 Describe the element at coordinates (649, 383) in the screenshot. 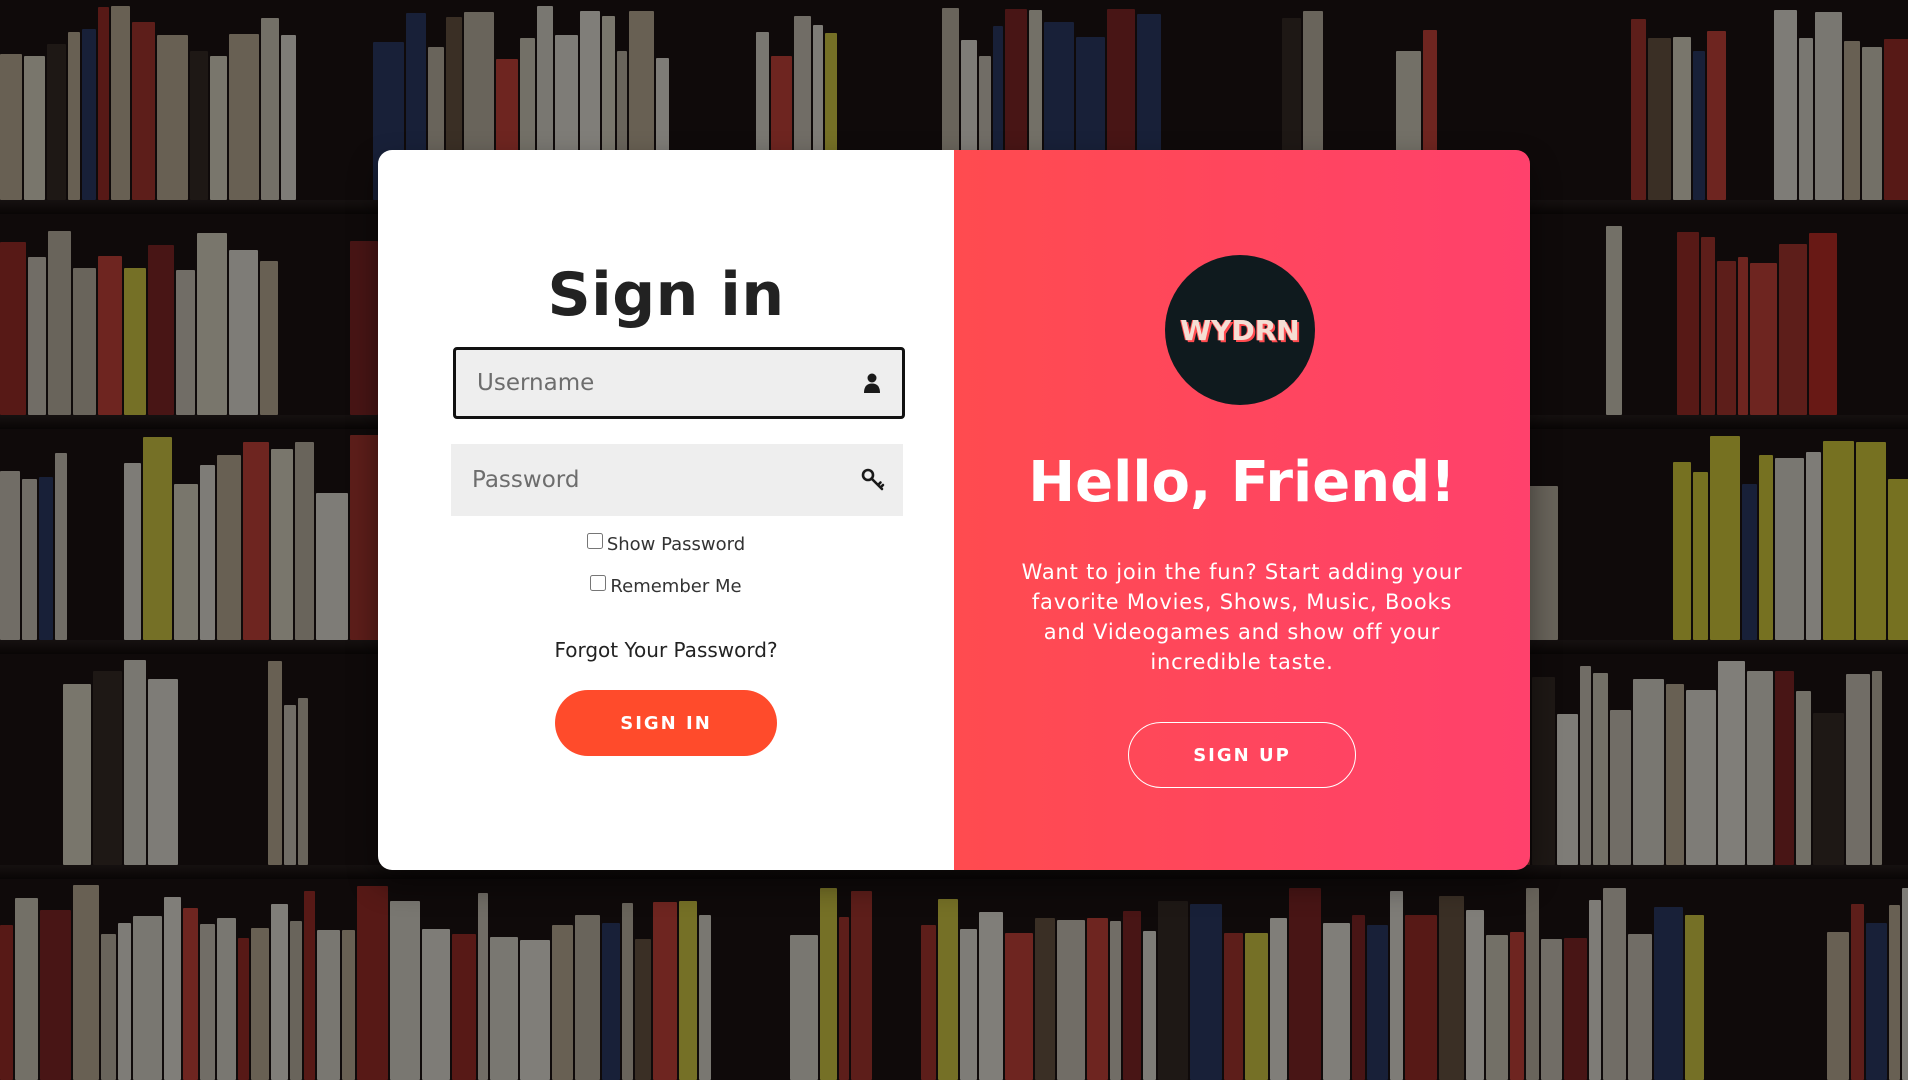

I see `username-input` at that location.